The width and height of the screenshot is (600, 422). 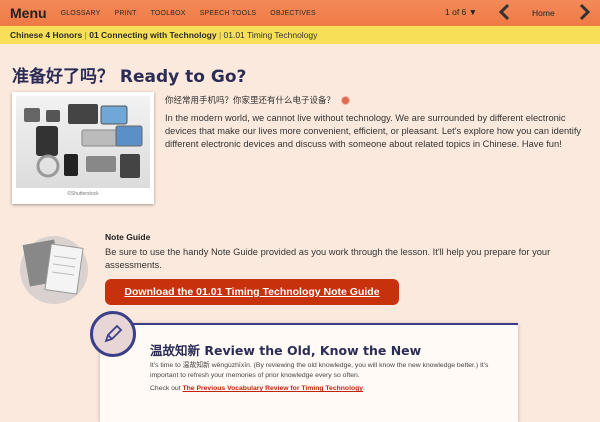 I want to click on page-title: 准备好了吗？ Ready to Go?, so click(x=129, y=77).